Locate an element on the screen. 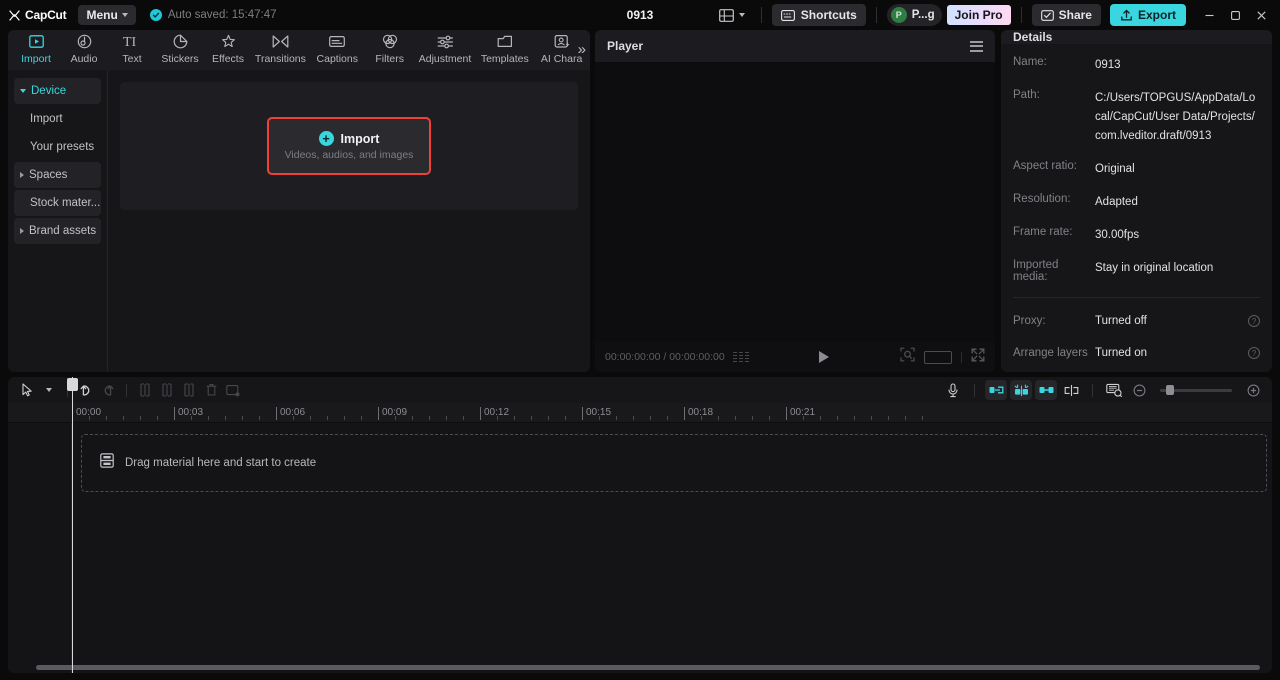 Image resolution: width=1280 pixels, height=680 pixels. select-tool-dropdown is located at coordinates (49, 390).